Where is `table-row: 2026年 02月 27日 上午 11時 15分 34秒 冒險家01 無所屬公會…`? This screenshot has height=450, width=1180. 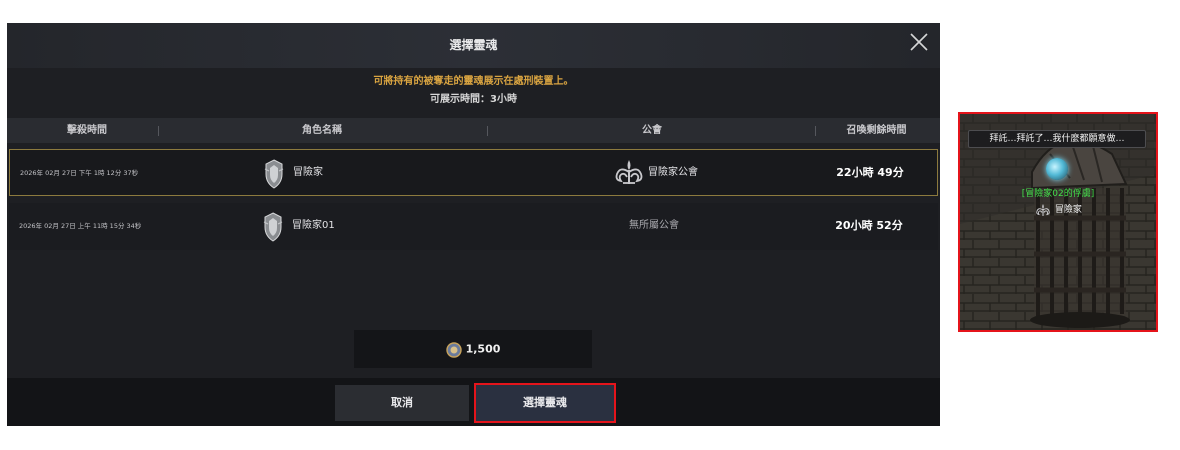 table-row: 2026年 02月 27日 上午 11時 15分 34秒 冒險家01 無所屬公會… is located at coordinates (473, 226).